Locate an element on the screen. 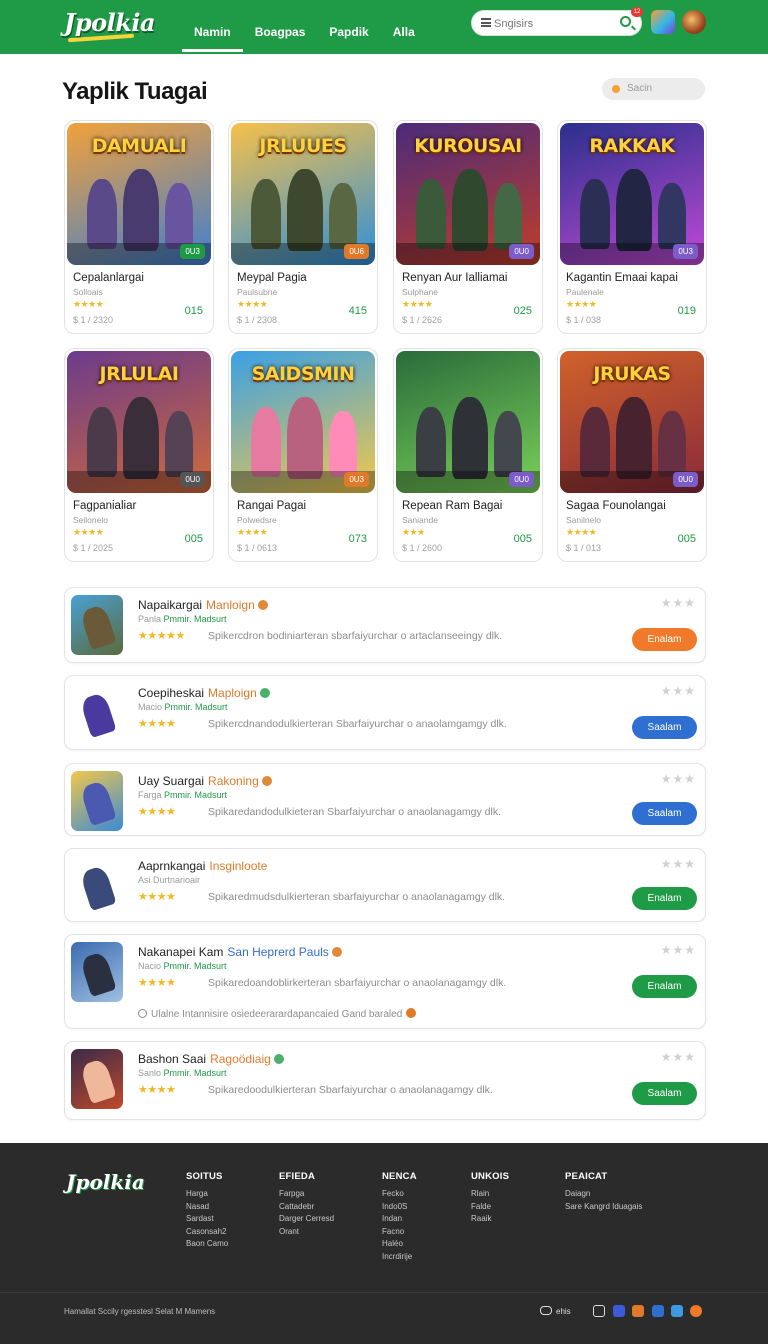 The image size is (768, 1344). footer-link: Orant is located at coordinates (306, 1232).